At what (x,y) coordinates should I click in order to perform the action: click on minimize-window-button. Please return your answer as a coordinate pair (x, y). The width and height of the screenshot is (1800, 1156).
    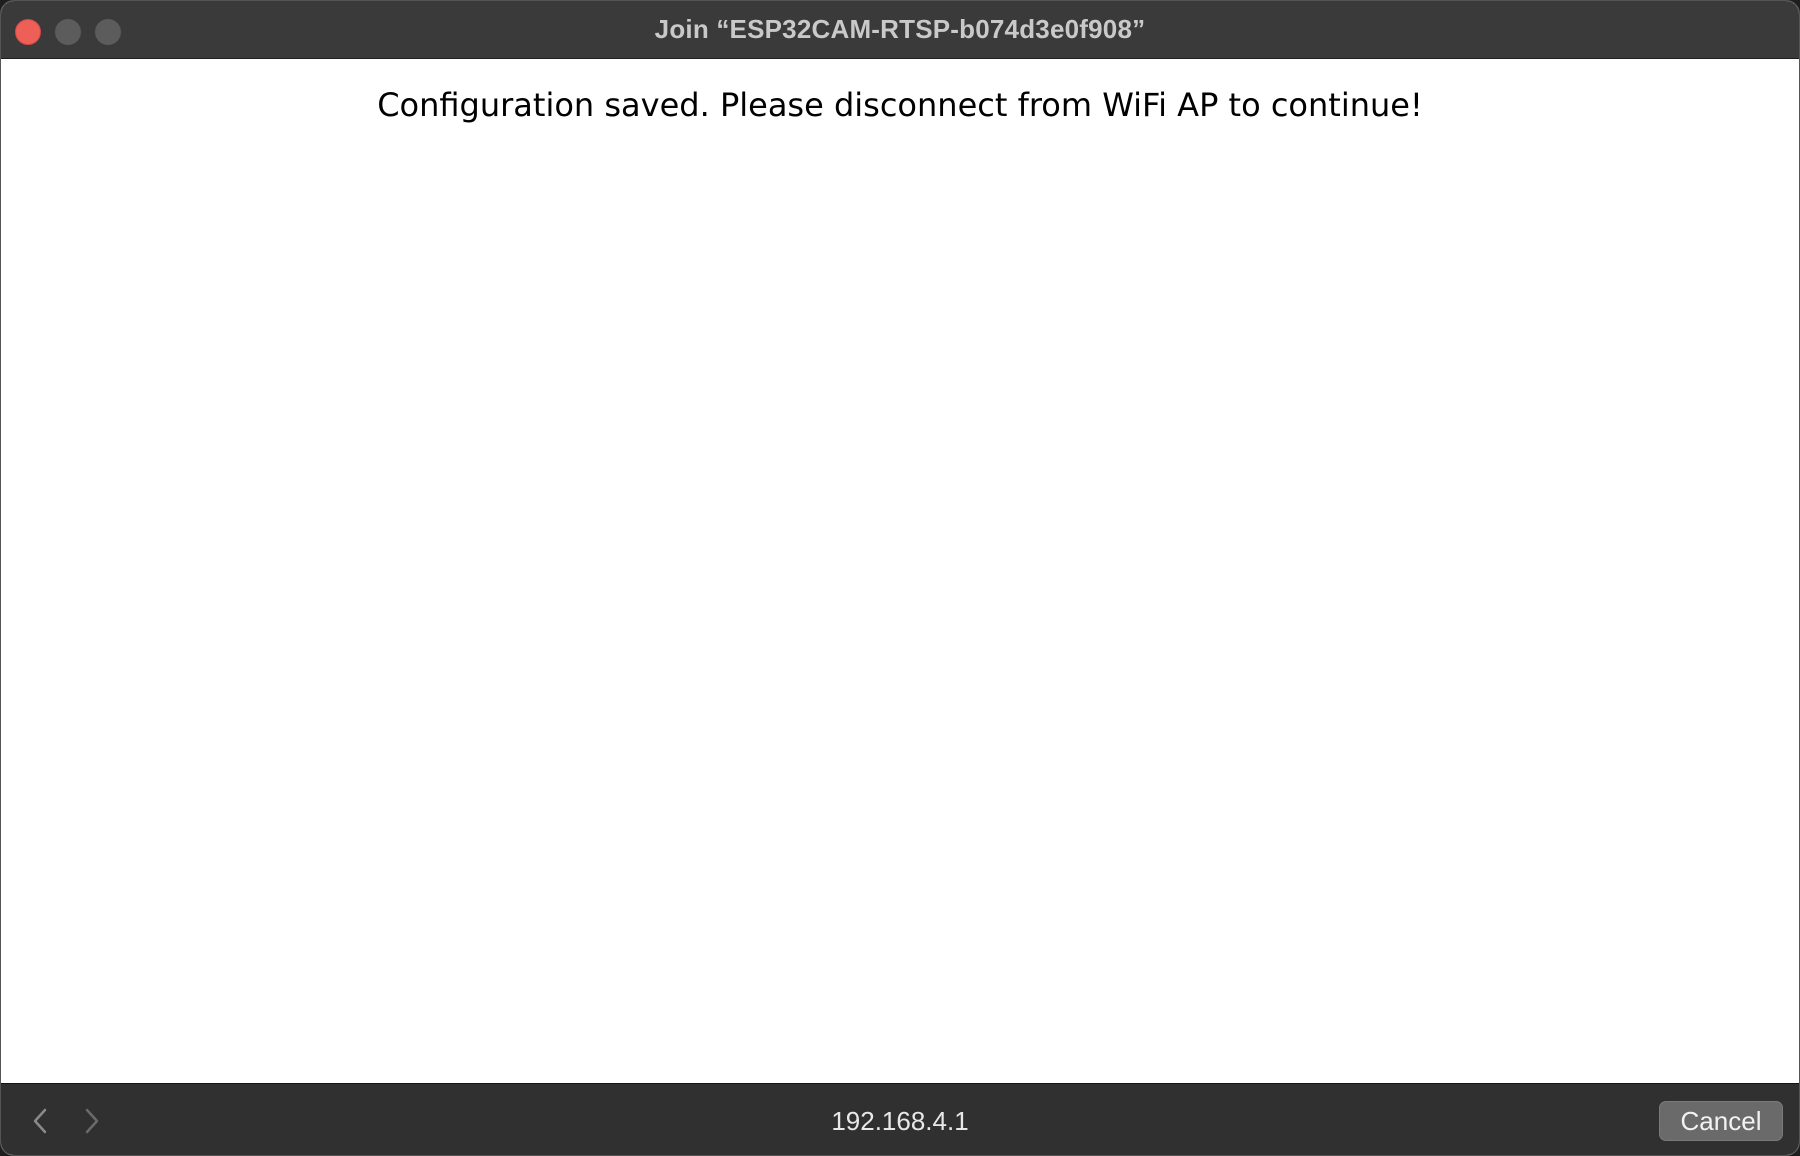
    Looking at the image, I should click on (68, 32).